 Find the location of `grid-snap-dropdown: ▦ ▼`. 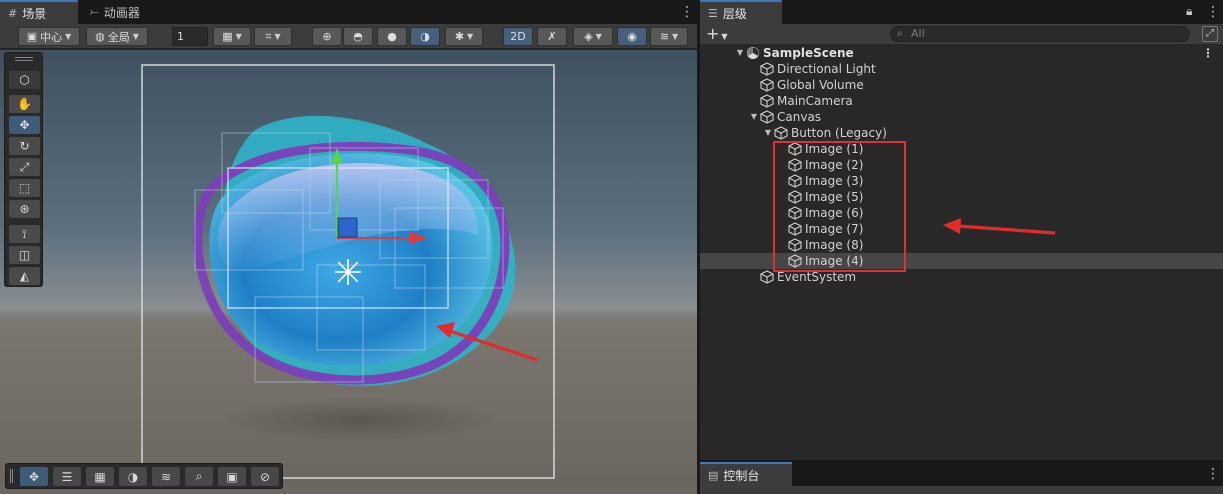

grid-snap-dropdown: ▦ ▼ is located at coordinates (232, 36).